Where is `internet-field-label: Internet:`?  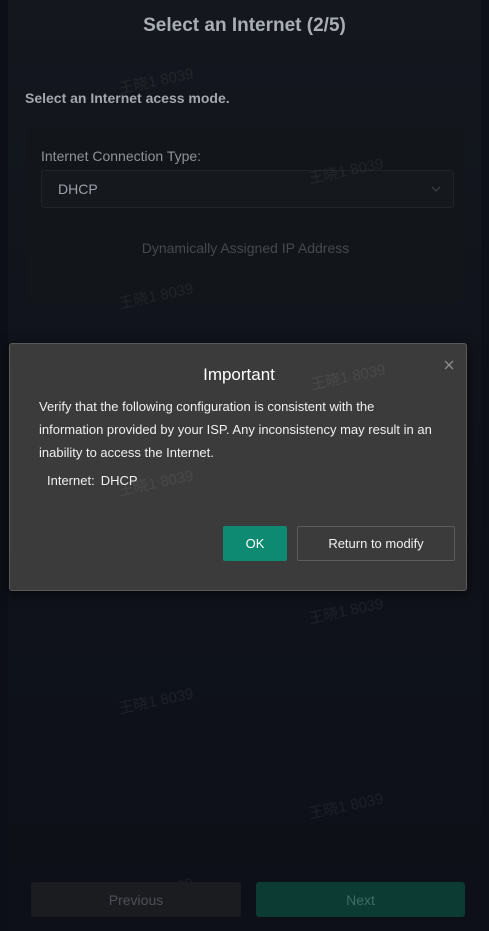 internet-field-label: Internet: is located at coordinates (71, 480).